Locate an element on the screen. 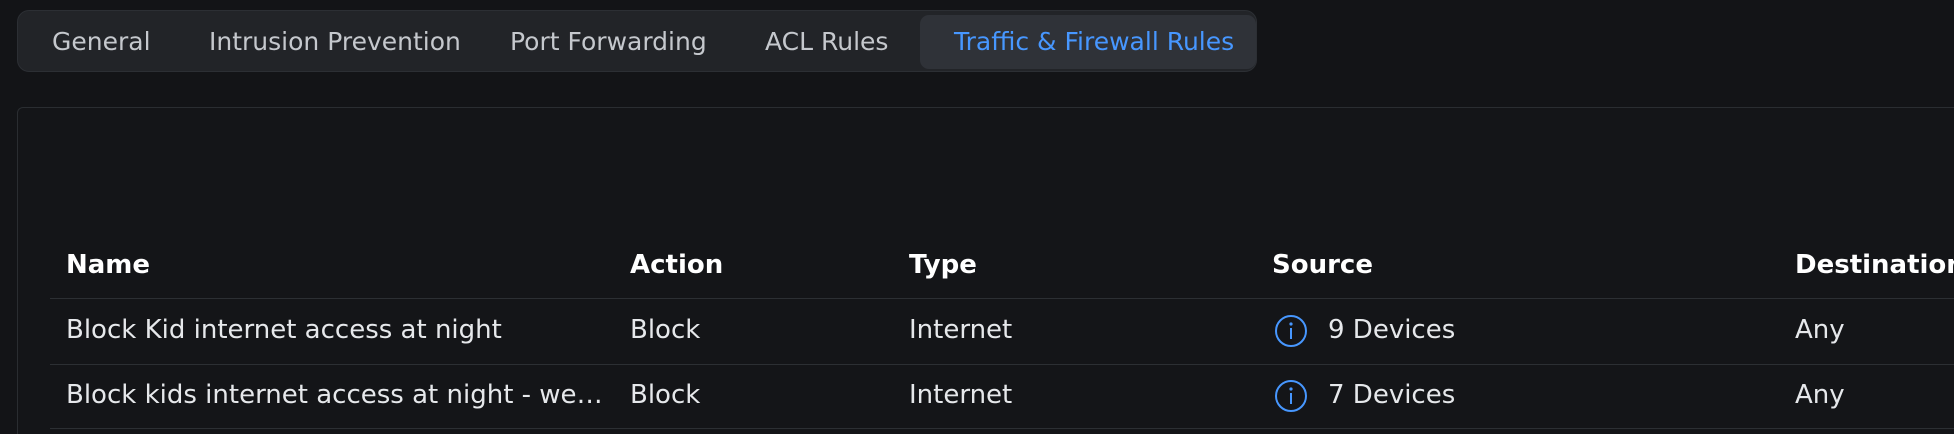 The image size is (1954, 434). tab-acl-rules: ACL Rules is located at coordinates (826, 42).